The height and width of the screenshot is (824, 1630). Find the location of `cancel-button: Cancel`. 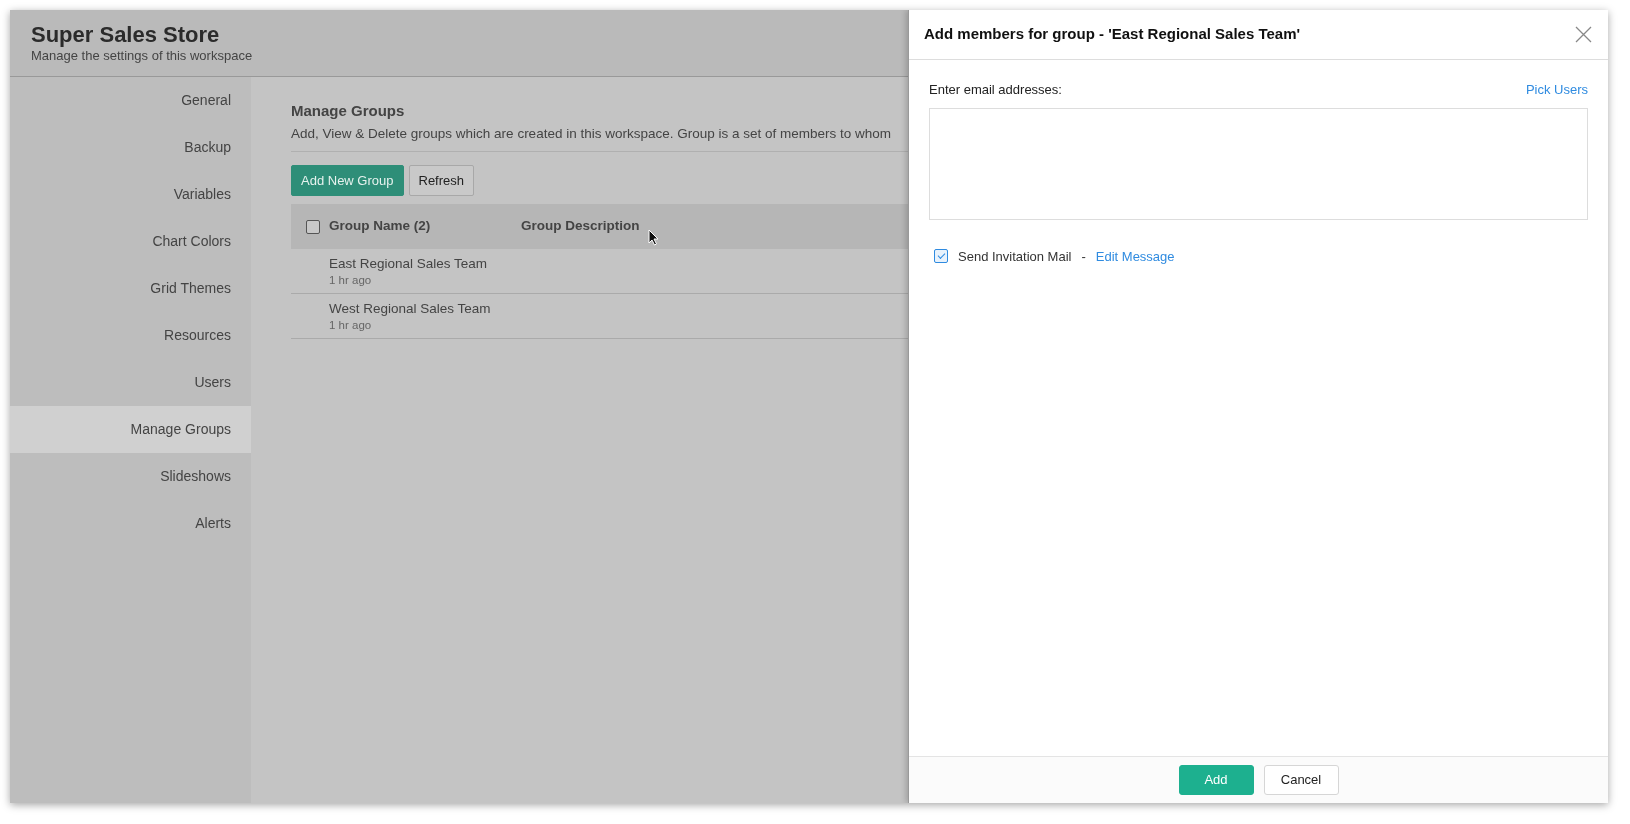

cancel-button: Cancel is located at coordinates (1301, 780).